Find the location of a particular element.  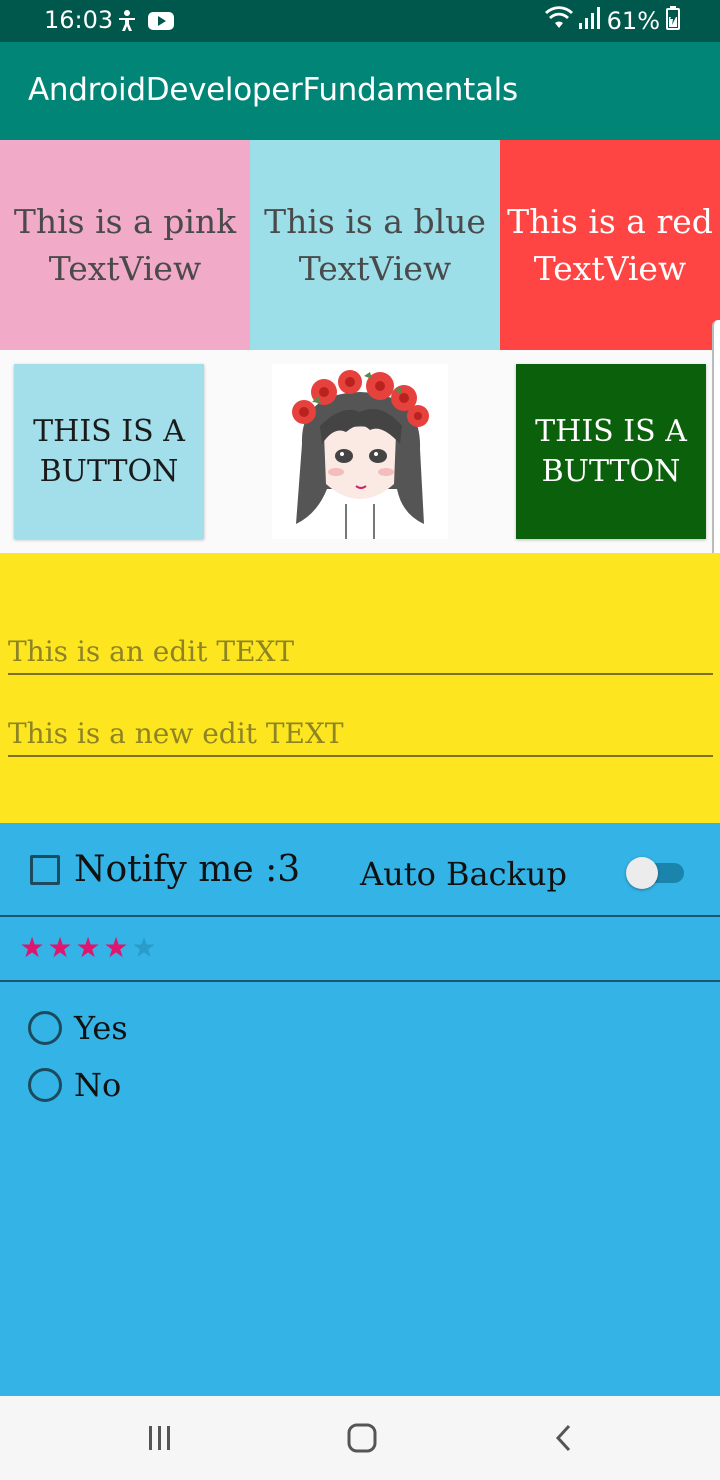

app-bar: AndroidDeveloperFundamentals is located at coordinates (360, 91).